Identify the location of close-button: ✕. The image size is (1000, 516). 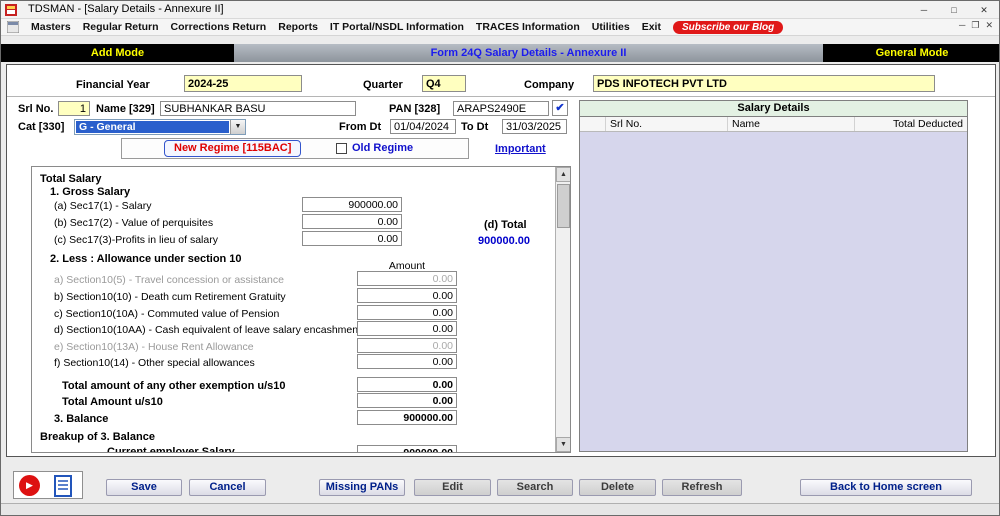
(984, 10).